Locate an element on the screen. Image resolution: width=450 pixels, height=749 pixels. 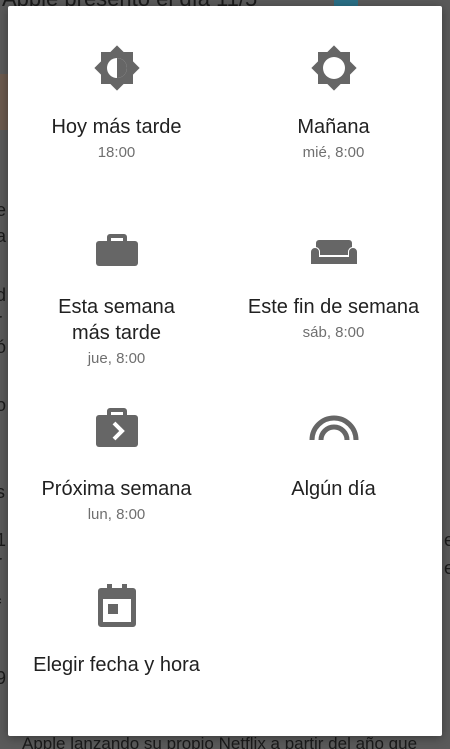
option-time: 18:00 is located at coordinates (116, 152).